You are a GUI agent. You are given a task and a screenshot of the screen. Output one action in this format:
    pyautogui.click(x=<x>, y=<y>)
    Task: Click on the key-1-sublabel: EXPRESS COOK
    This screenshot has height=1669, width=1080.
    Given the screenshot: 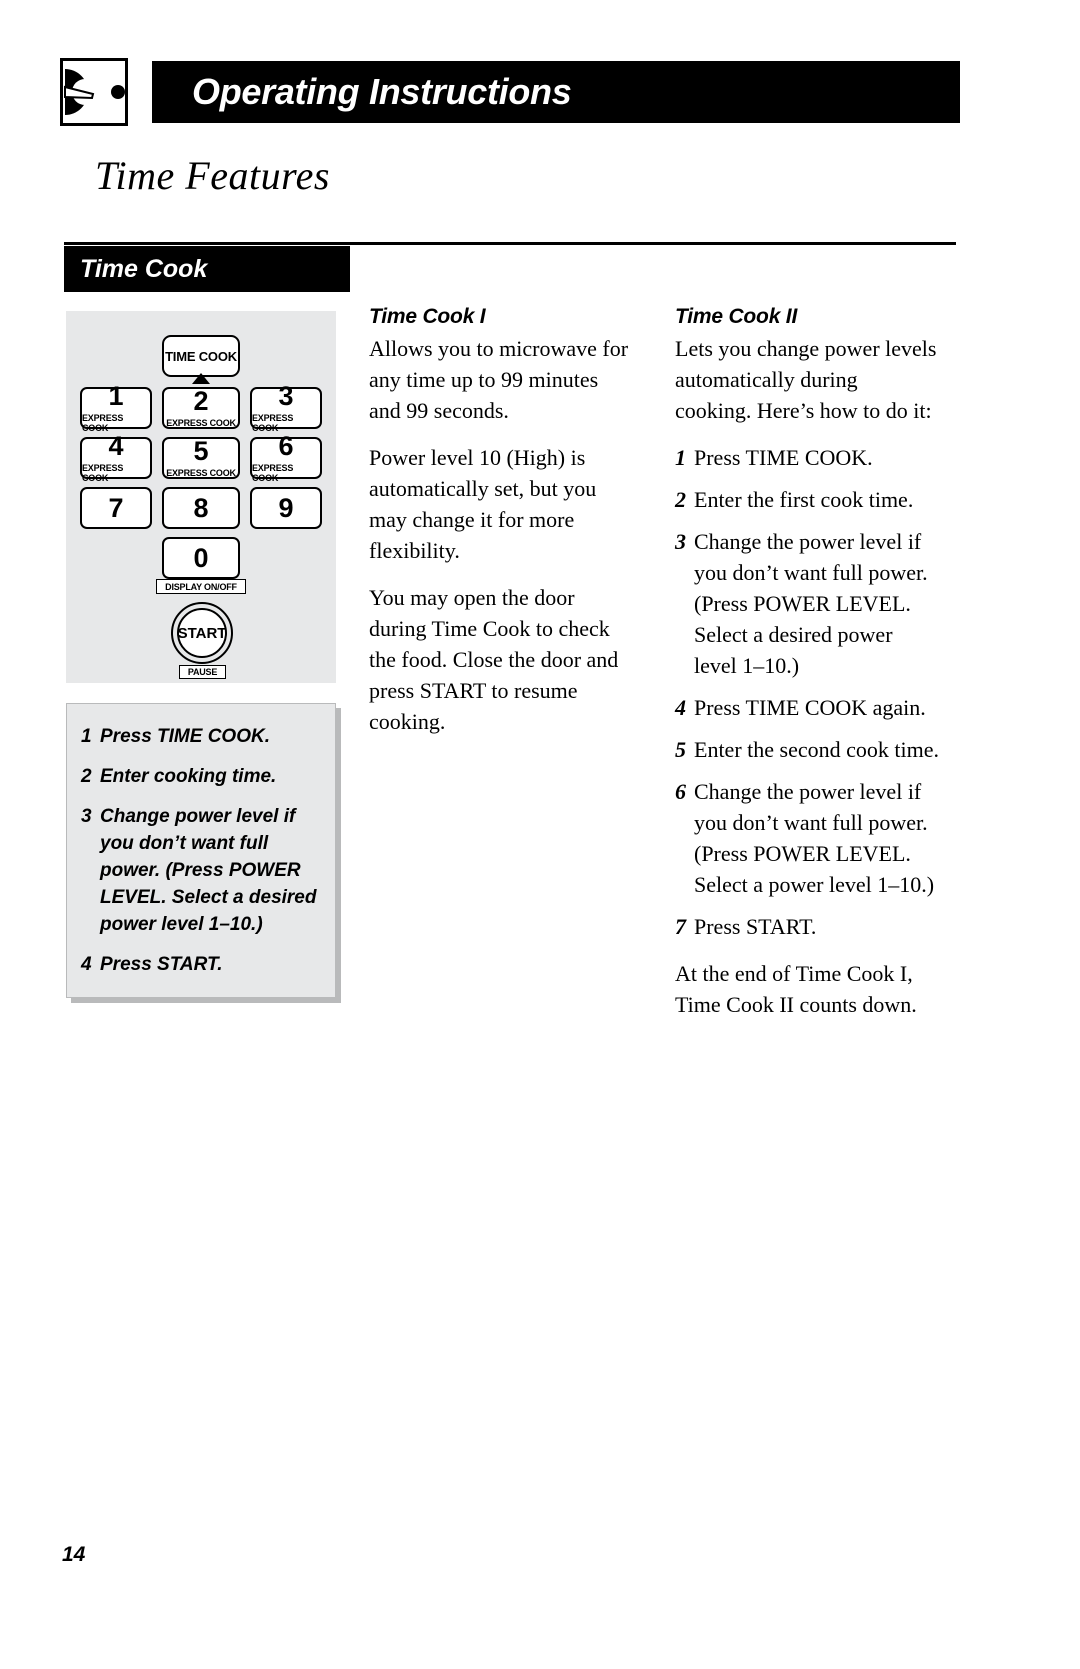 What is the action you would take?
    pyautogui.click(x=103, y=423)
    